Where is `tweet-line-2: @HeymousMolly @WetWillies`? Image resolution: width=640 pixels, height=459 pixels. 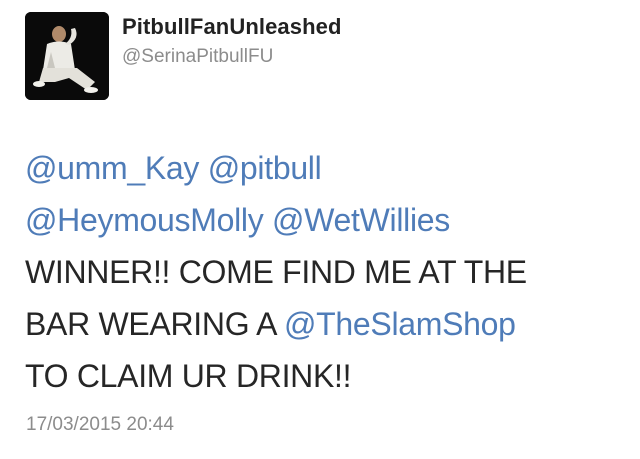
tweet-line-2: @HeymousMolly @WetWillies is located at coordinates (325, 220).